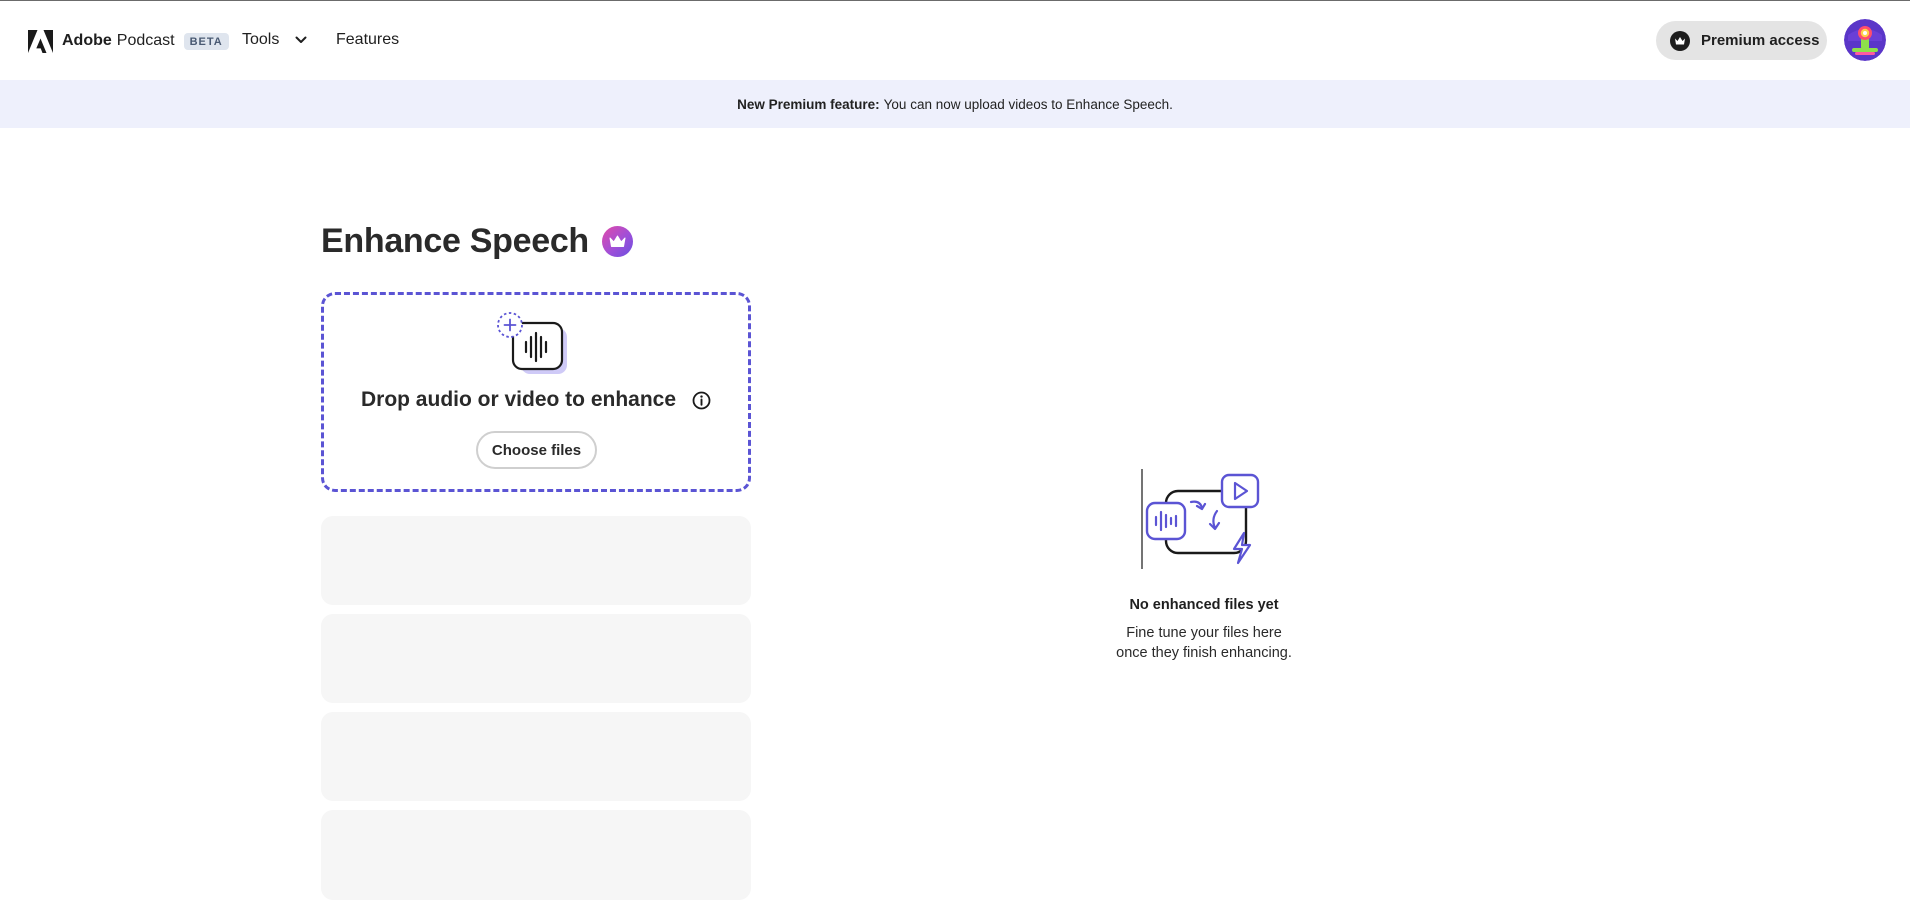  What do you see at coordinates (808, 104) in the screenshot?
I see `banner-bold: New Premium feature:` at bounding box center [808, 104].